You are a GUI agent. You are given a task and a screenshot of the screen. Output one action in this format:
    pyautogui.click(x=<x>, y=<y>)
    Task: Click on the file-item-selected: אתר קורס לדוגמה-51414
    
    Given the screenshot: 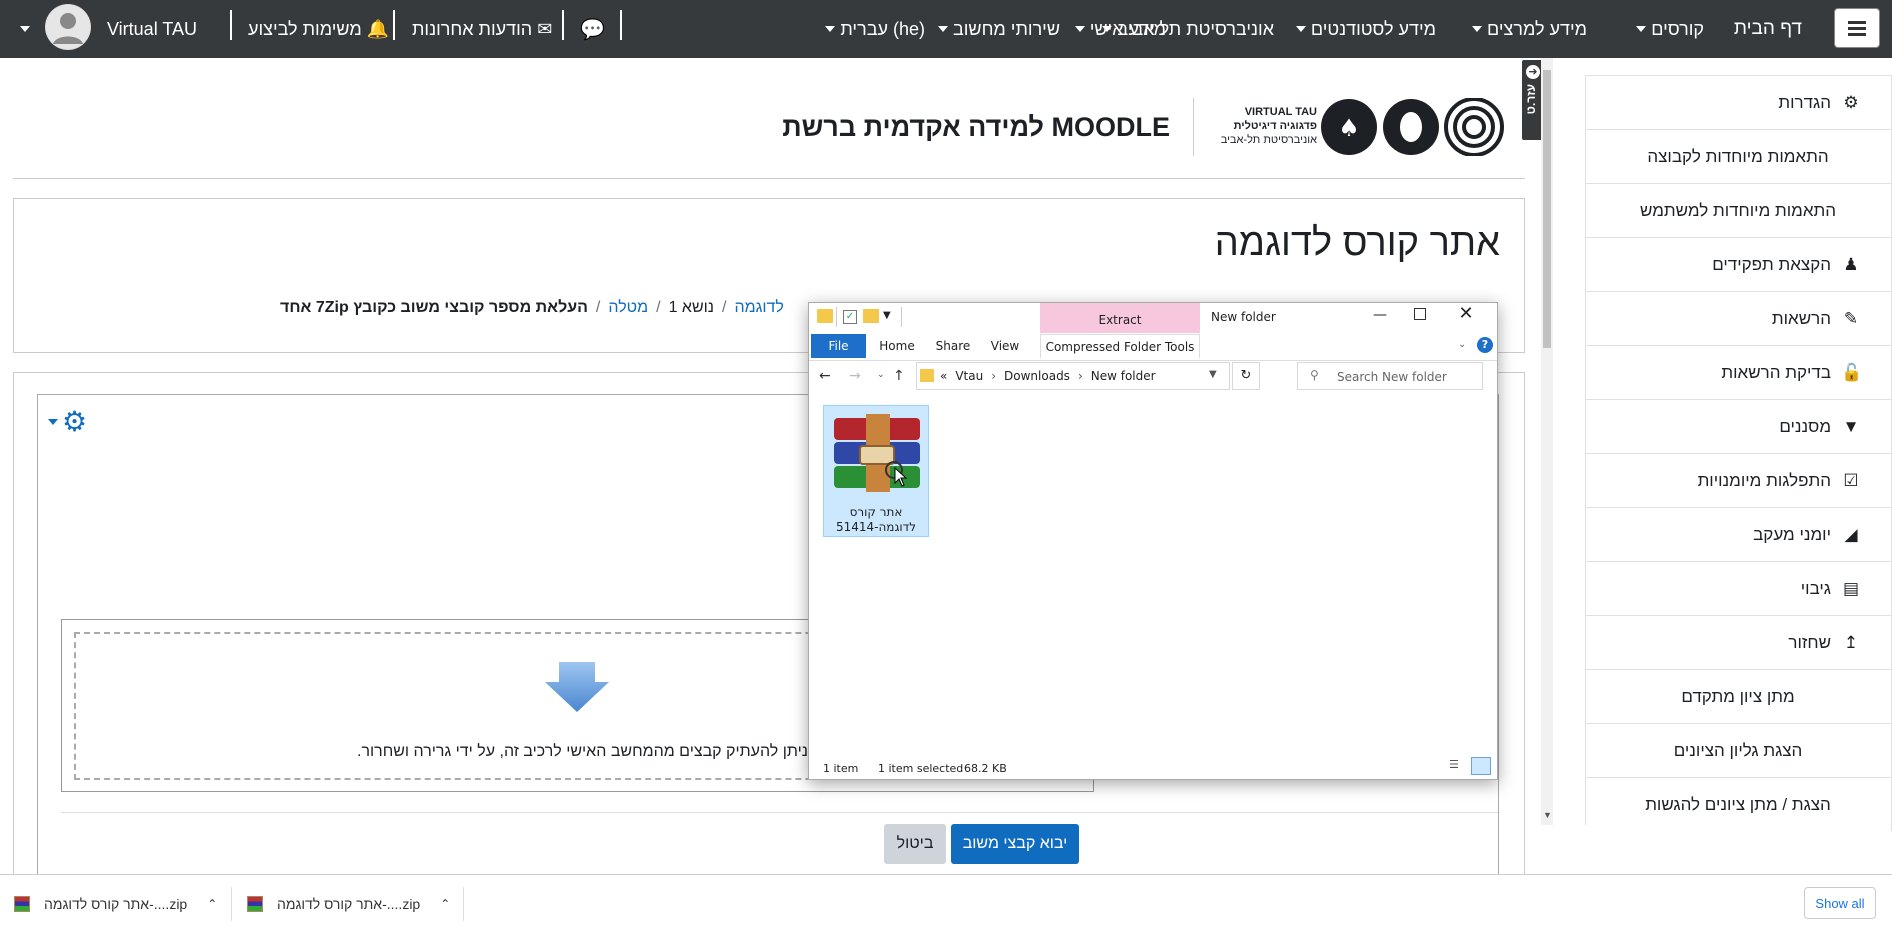 What is the action you would take?
    pyautogui.click(x=876, y=471)
    